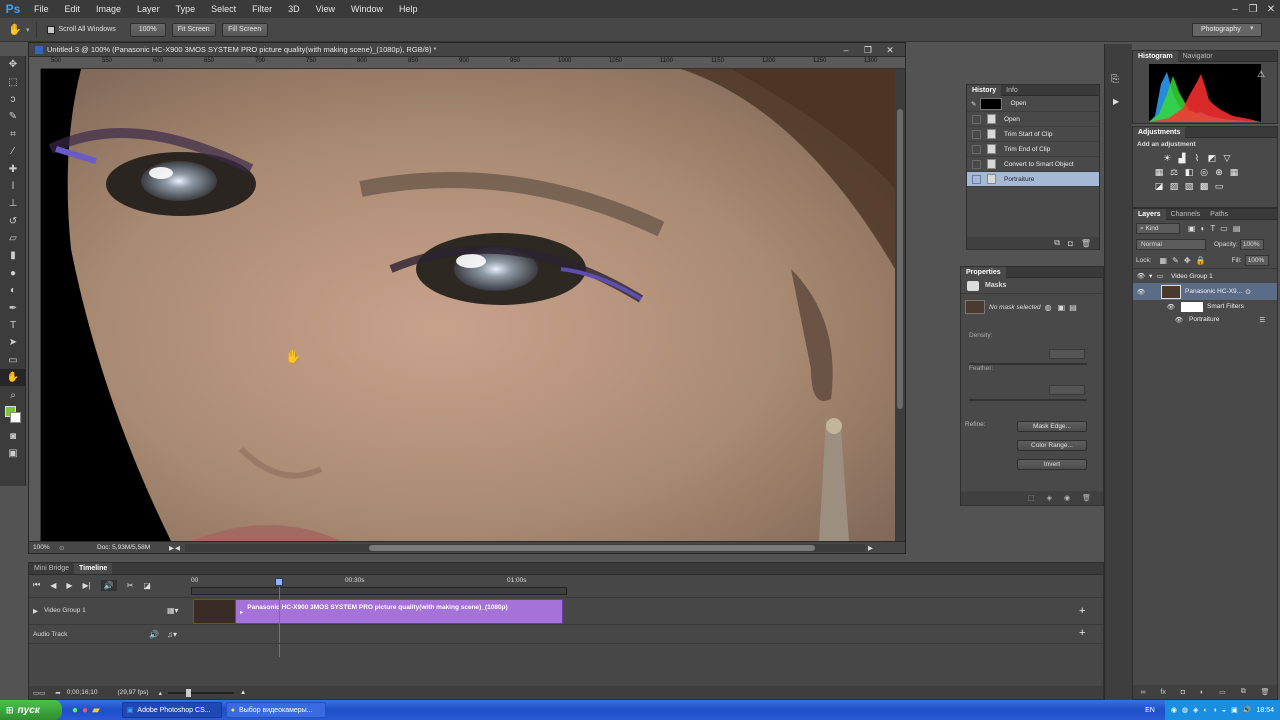  I want to click on channel-mixer-icon: ⊕, so click(1219, 172).